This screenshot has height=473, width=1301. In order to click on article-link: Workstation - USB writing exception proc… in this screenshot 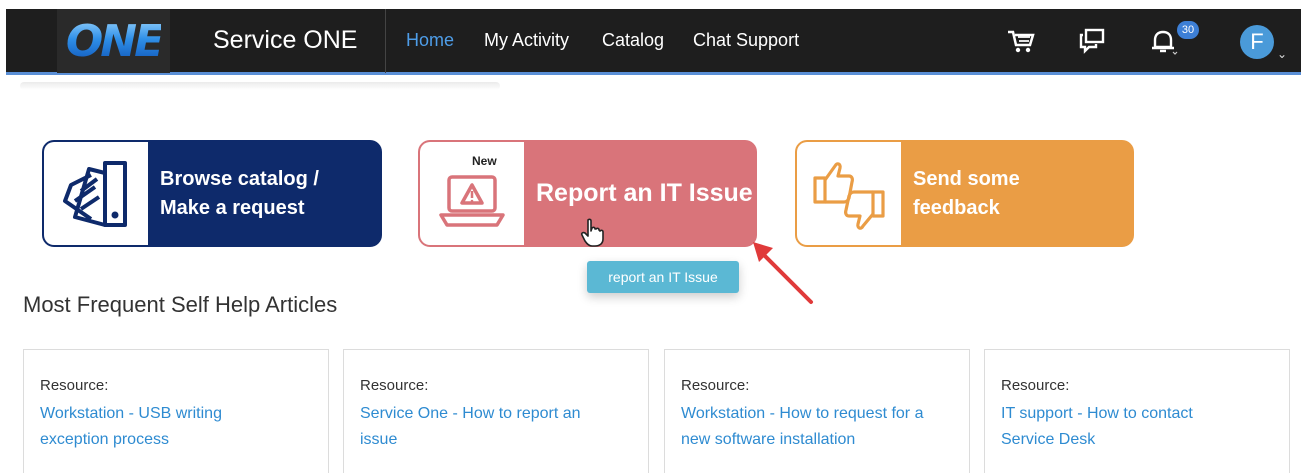, I will do `click(160, 427)`.